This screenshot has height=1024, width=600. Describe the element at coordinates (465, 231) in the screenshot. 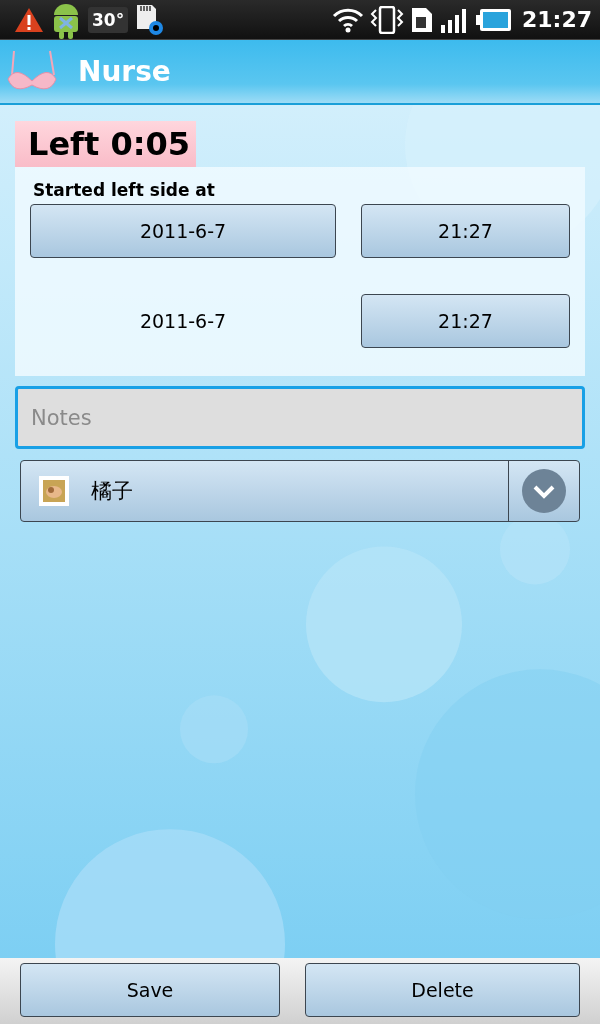

I see `start-time-button: 21:27` at that location.